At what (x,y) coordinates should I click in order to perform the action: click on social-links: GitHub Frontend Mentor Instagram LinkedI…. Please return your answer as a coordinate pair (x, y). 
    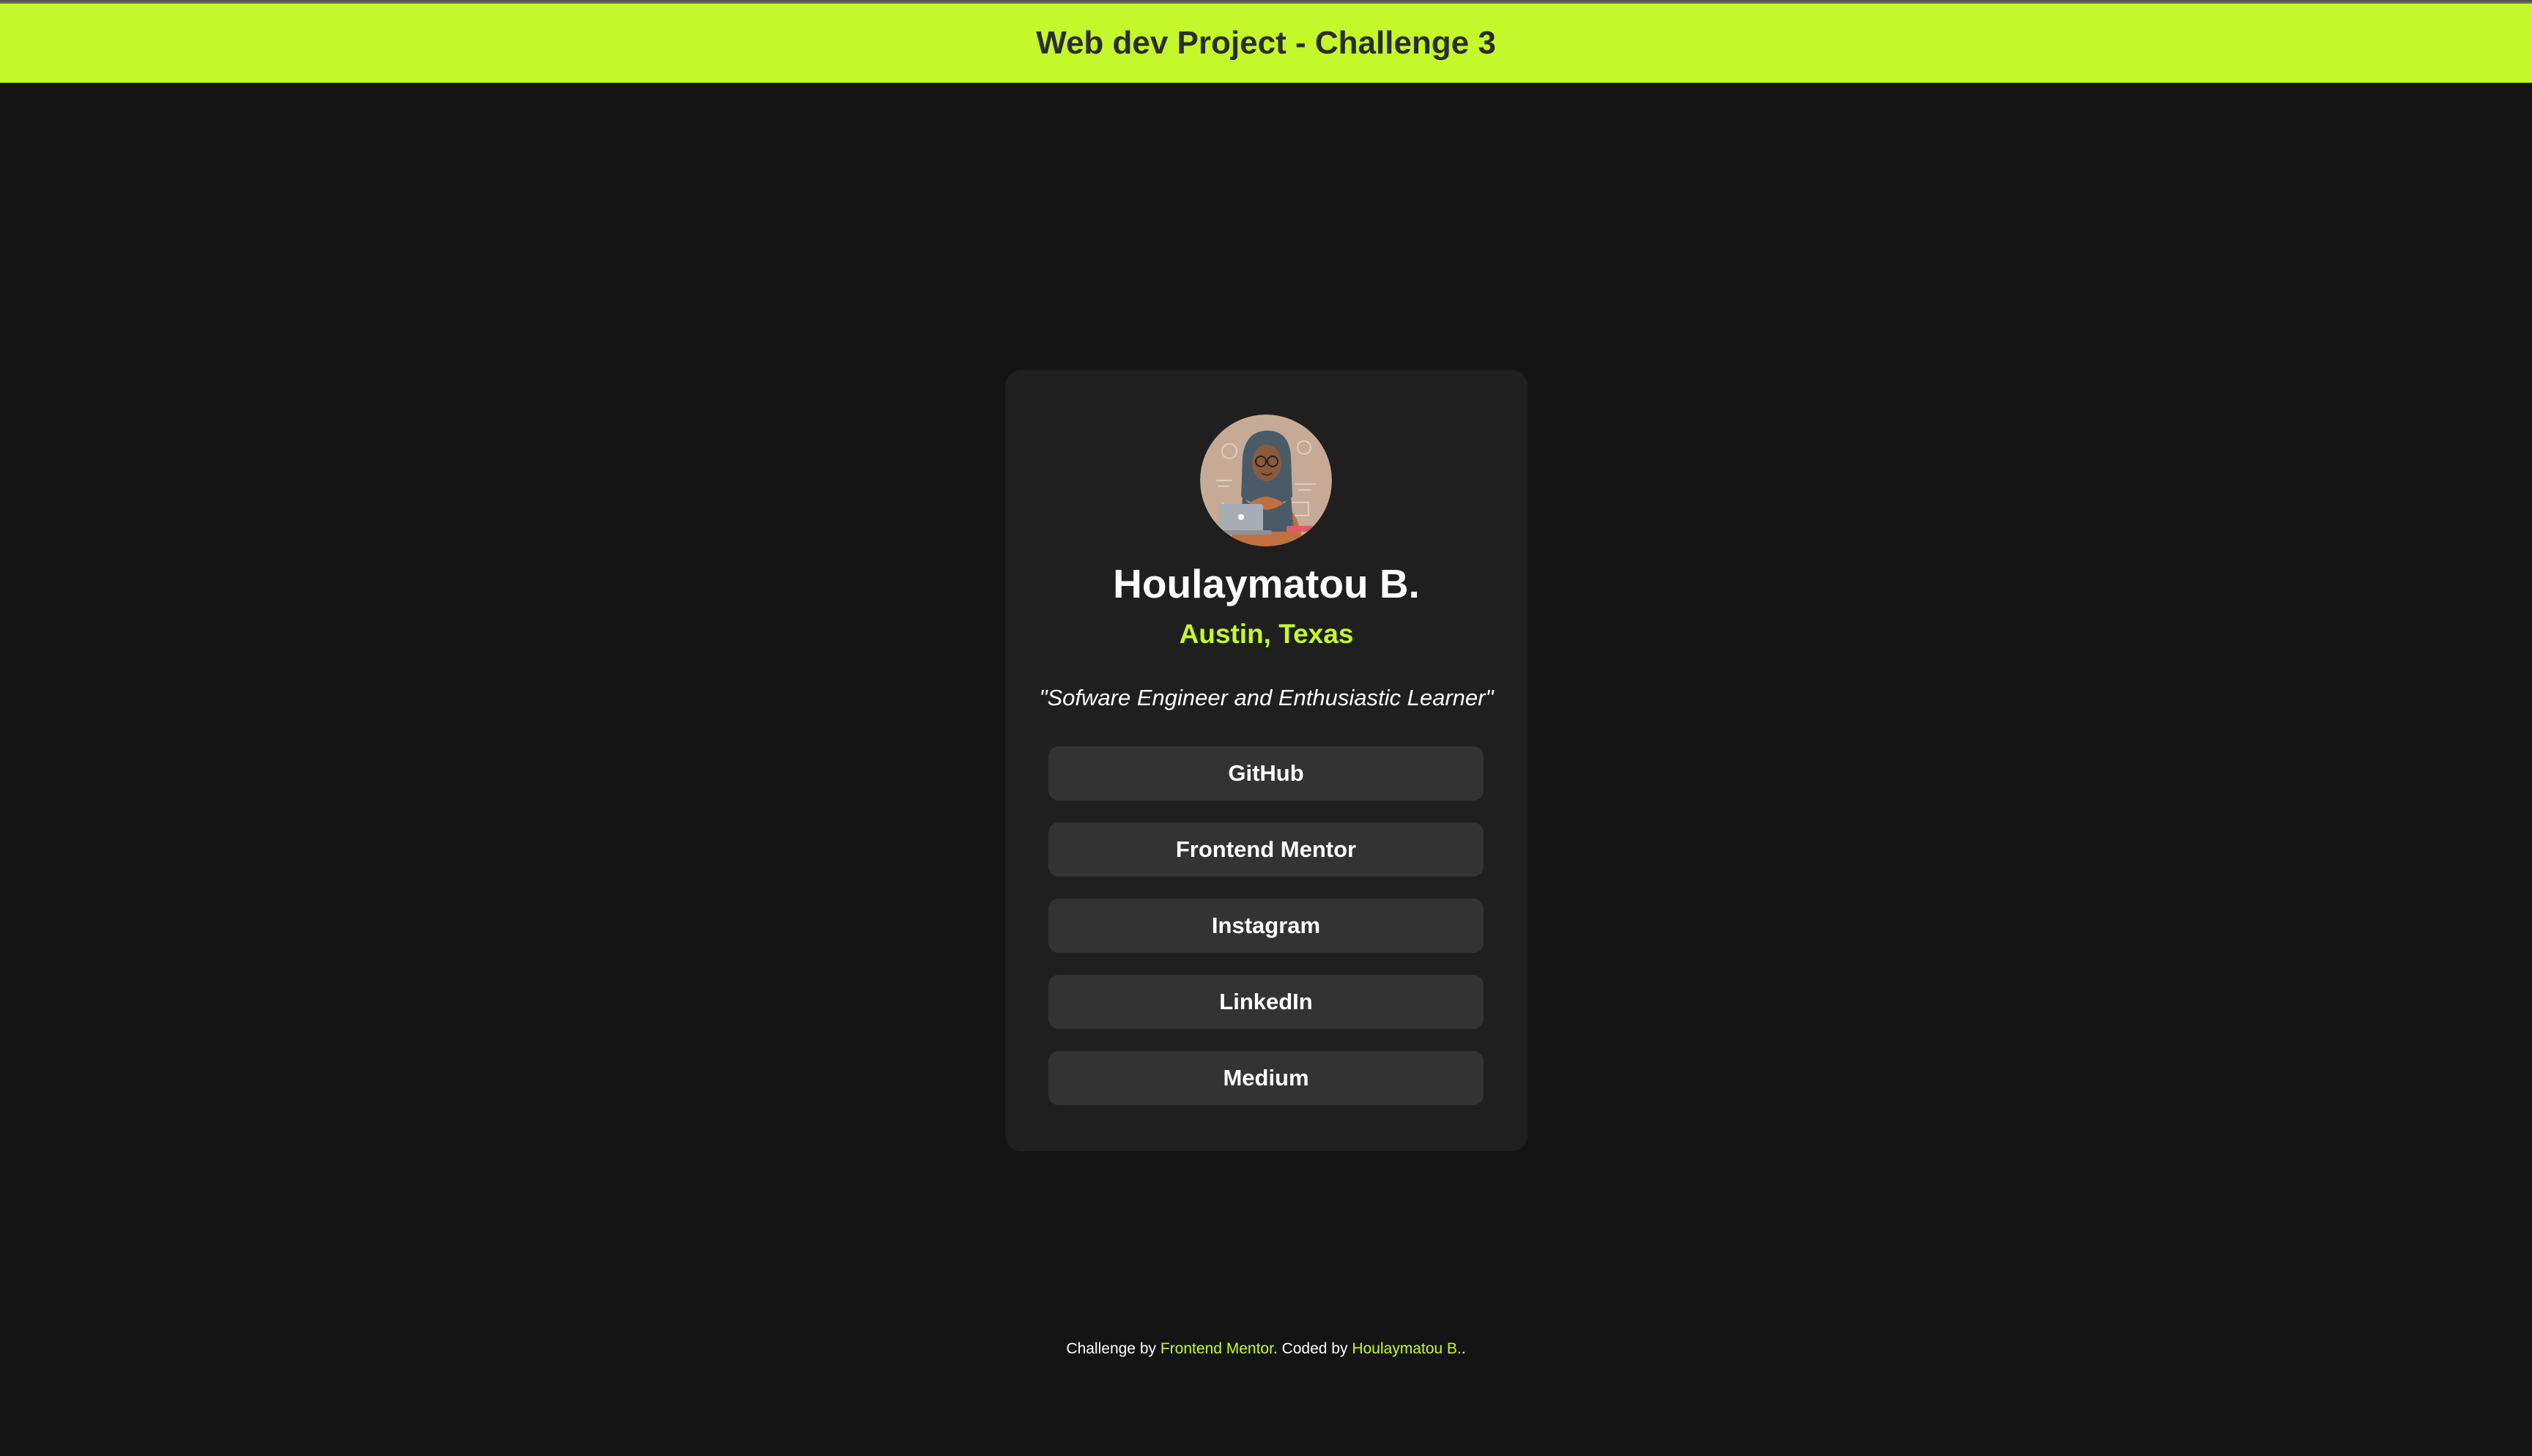
    Looking at the image, I should click on (1266, 937).